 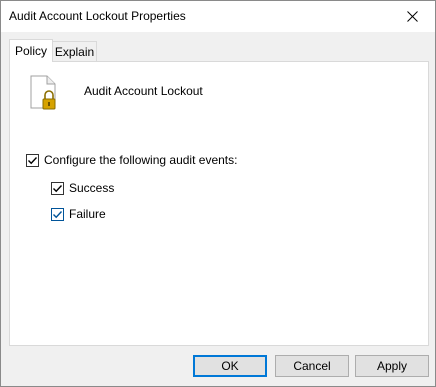 I want to click on policy-name: Audit Account Lockout, so click(x=143, y=91).